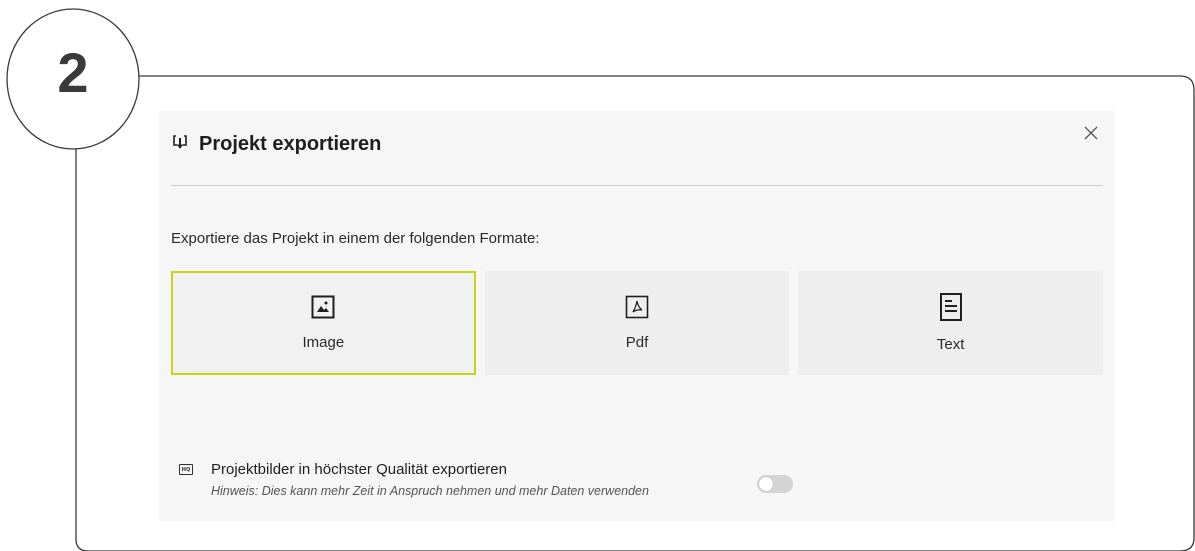 The image size is (1195, 551). What do you see at coordinates (323, 309) in the screenshot?
I see `image-icon` at bounding box center [323, 309].